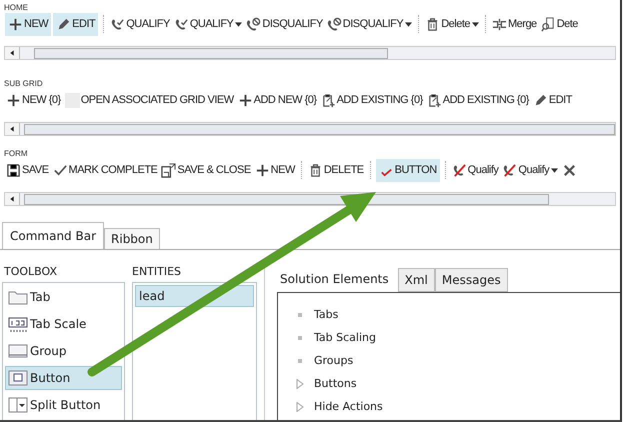 This screenshot has width=624, height=422. I want to click on close-icon, so click(570, 170).